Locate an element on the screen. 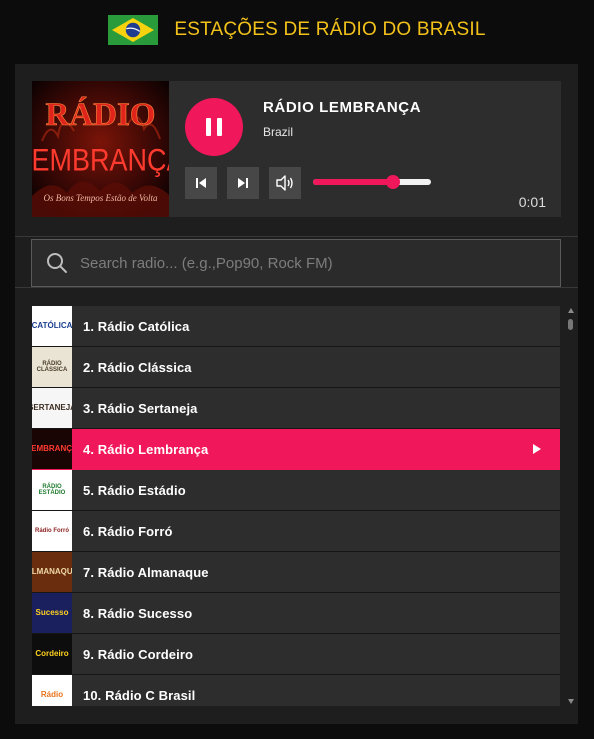  scrollbar-thumb is located at coordinates (570, 324).